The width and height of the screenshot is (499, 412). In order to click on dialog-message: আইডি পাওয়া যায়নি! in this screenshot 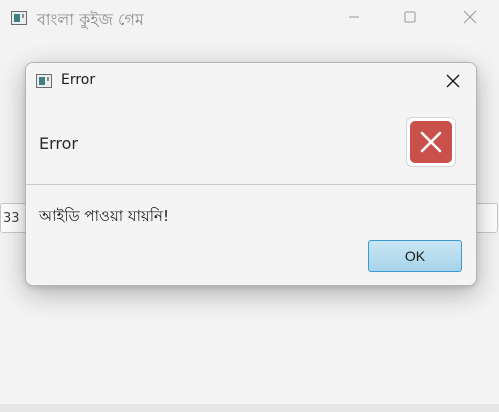, I will do `click(104, 216)`.